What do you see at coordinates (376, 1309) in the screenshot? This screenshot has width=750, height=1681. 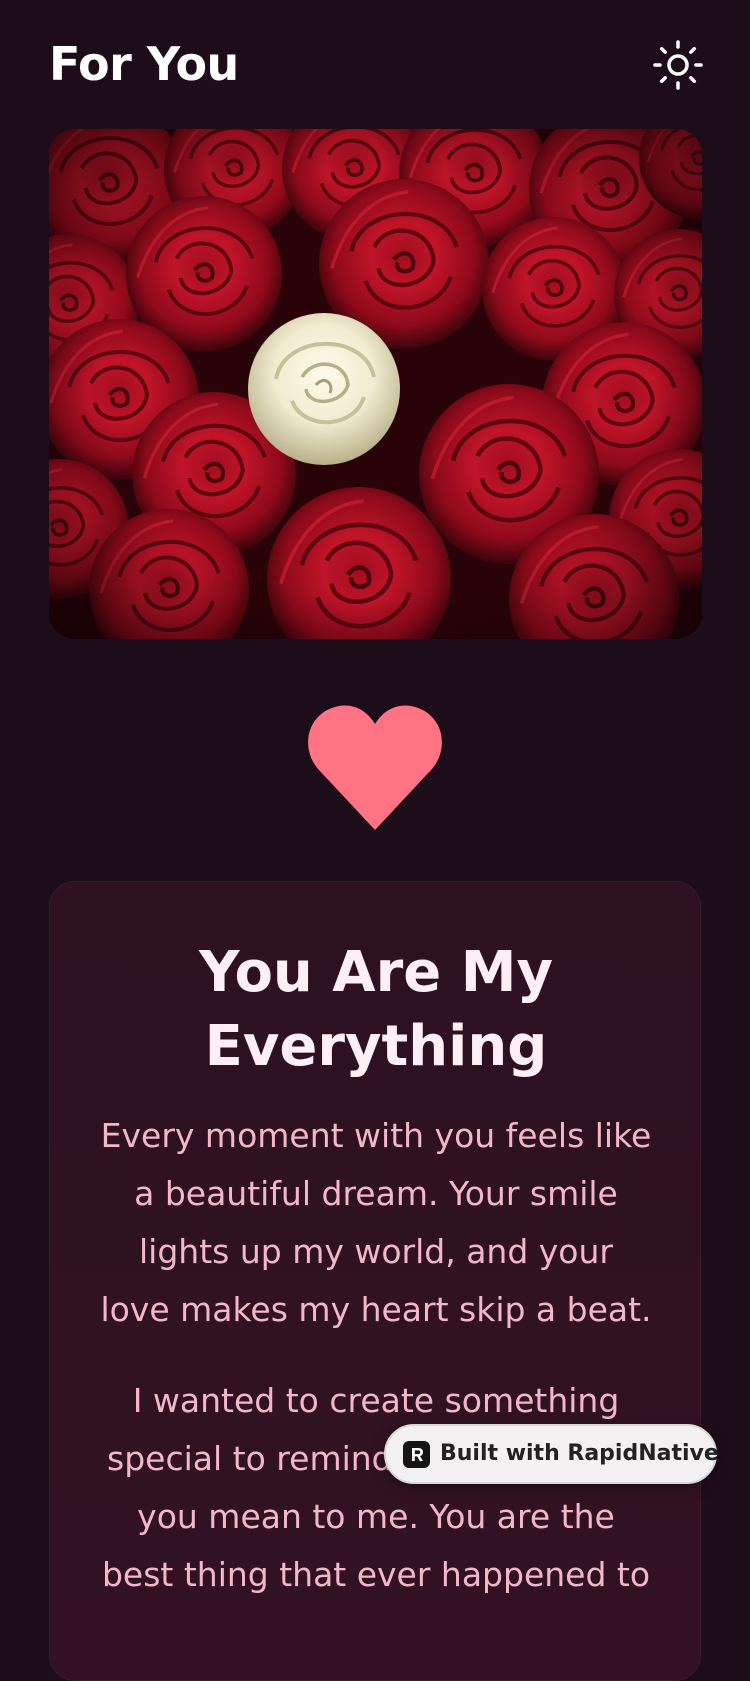 I see `paragraph-line: love makes my heart skip a beat.` at bounding box center [376, 1309].